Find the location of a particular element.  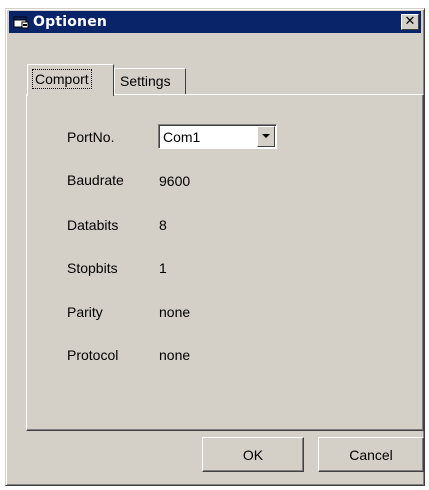

parity-label: Parity is located at coordinates (85, 312).